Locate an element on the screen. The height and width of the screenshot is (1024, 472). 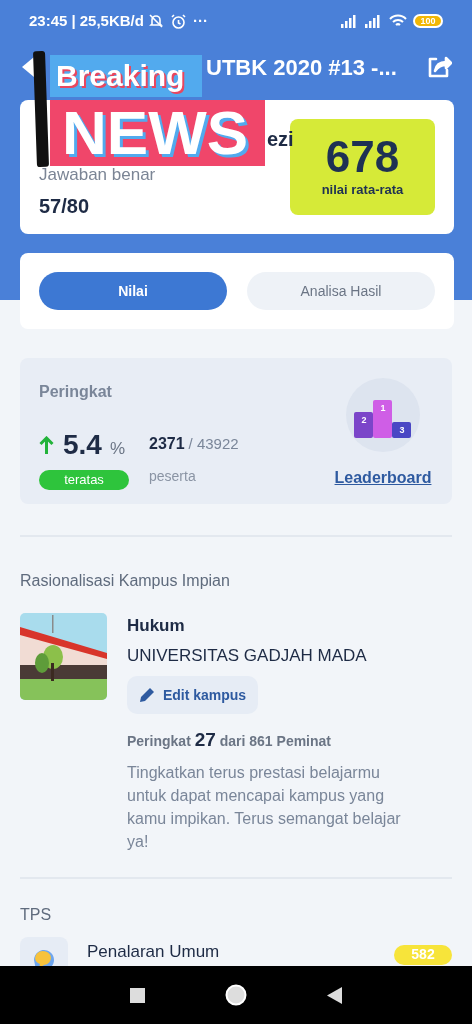
motivation-message: Tingkatkan terus prestasi belajarmu untuk dapat mencapai kampus yang kamu impikan. Terus semangat belajar ya! is located at coordinates (264, 807).